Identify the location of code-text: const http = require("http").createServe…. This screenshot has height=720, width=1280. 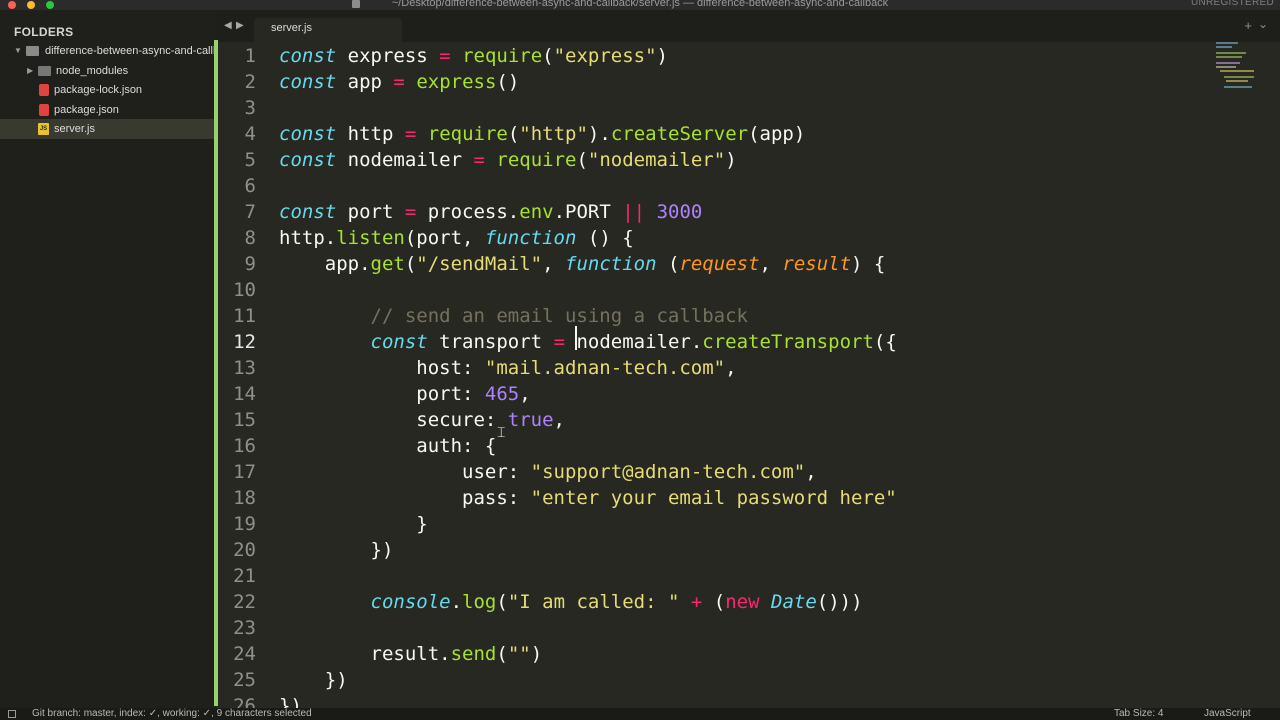
(542, 134).